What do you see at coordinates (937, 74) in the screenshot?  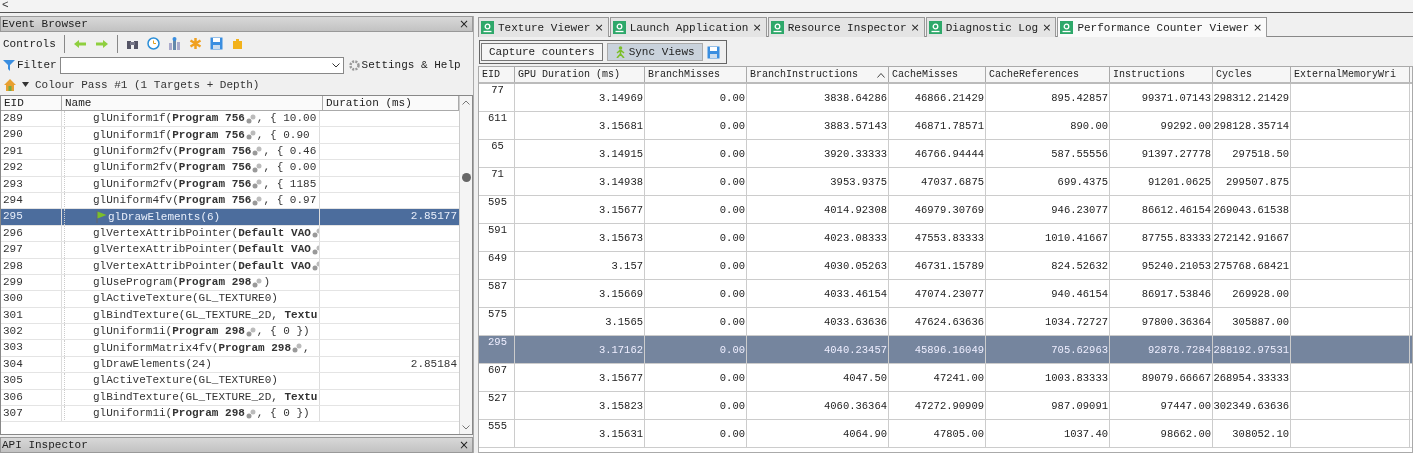 I see `column-header: CacheMisses` at bounding box center [937, 74].